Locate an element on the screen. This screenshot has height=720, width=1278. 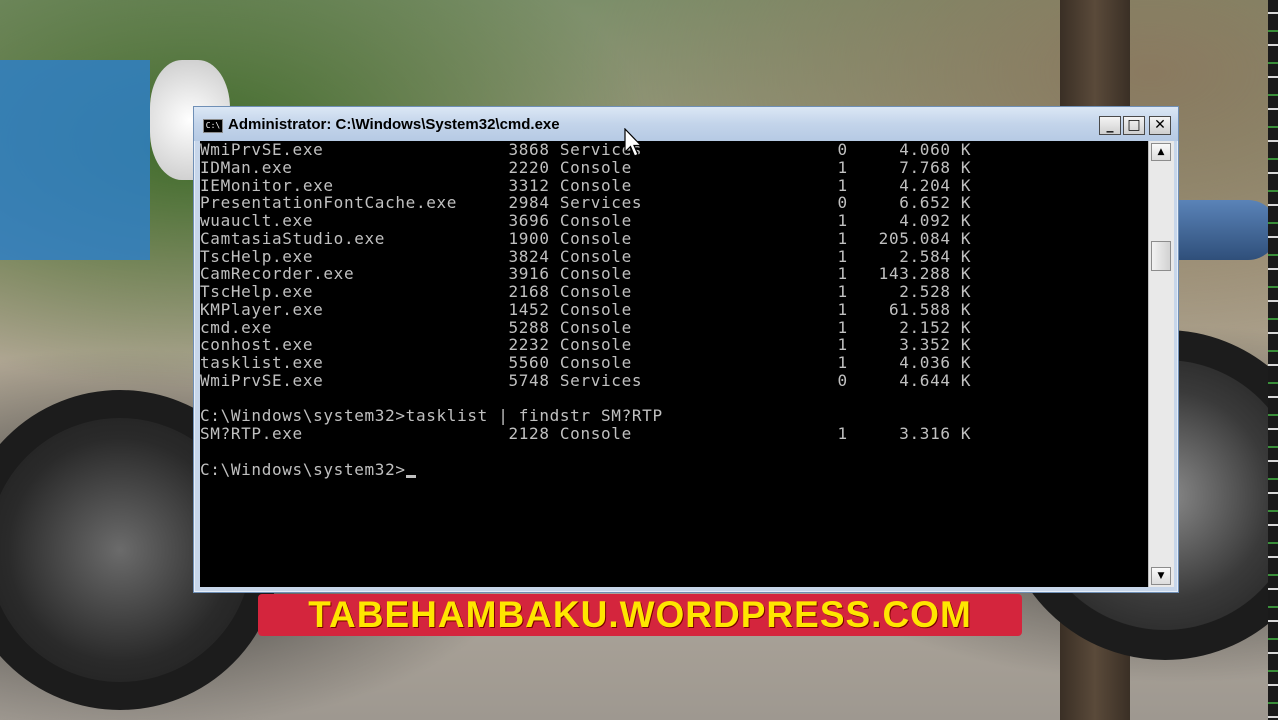
process-row: KMPlayer.exe 1452 Console 1 61.588 K is located at coordinates (586, 309).